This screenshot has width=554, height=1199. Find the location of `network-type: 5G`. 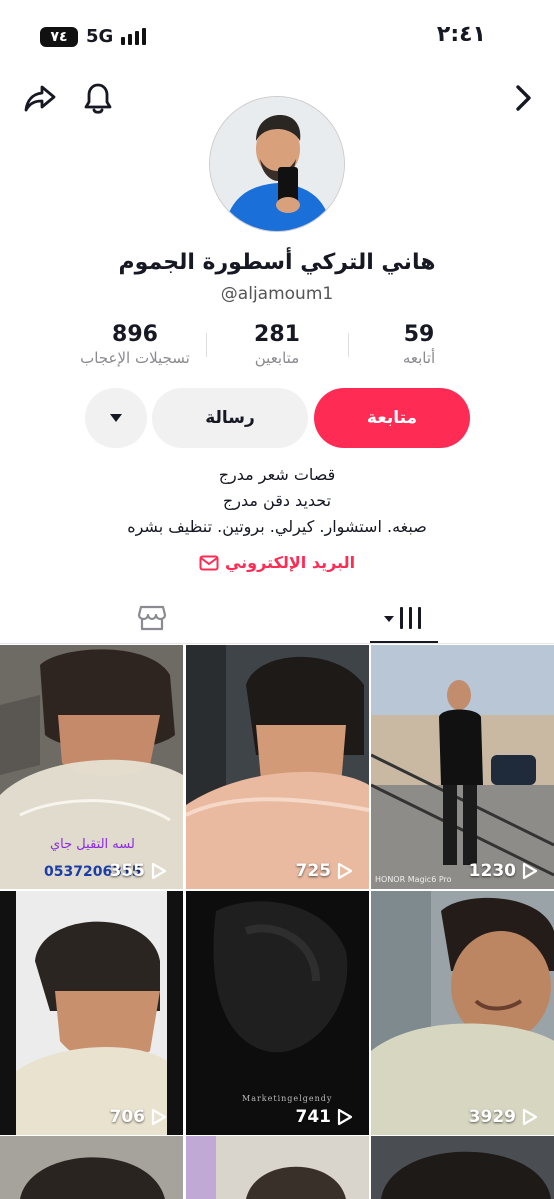

network-type: 5G is located at coordinates (100, 36).